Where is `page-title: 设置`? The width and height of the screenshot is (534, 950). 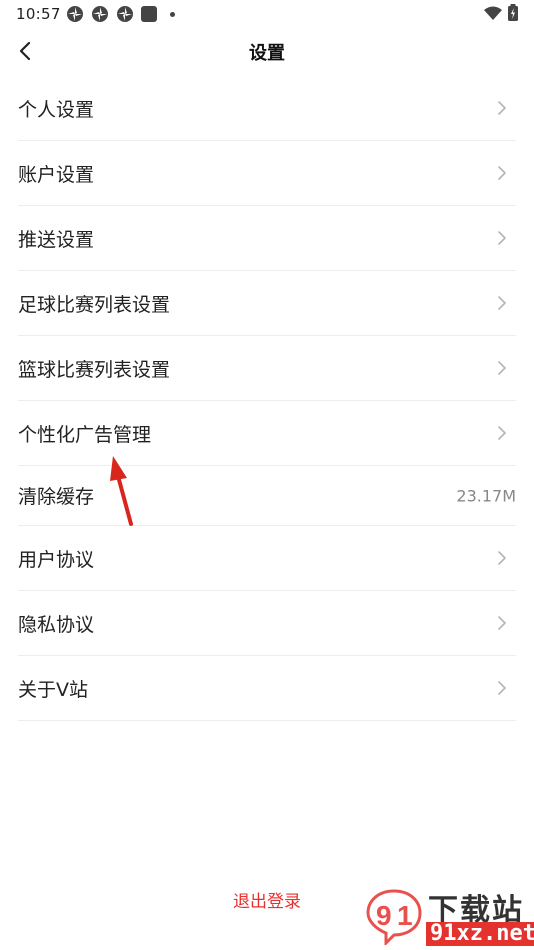 page-title: 设置 is located at coordinates (267, 53).